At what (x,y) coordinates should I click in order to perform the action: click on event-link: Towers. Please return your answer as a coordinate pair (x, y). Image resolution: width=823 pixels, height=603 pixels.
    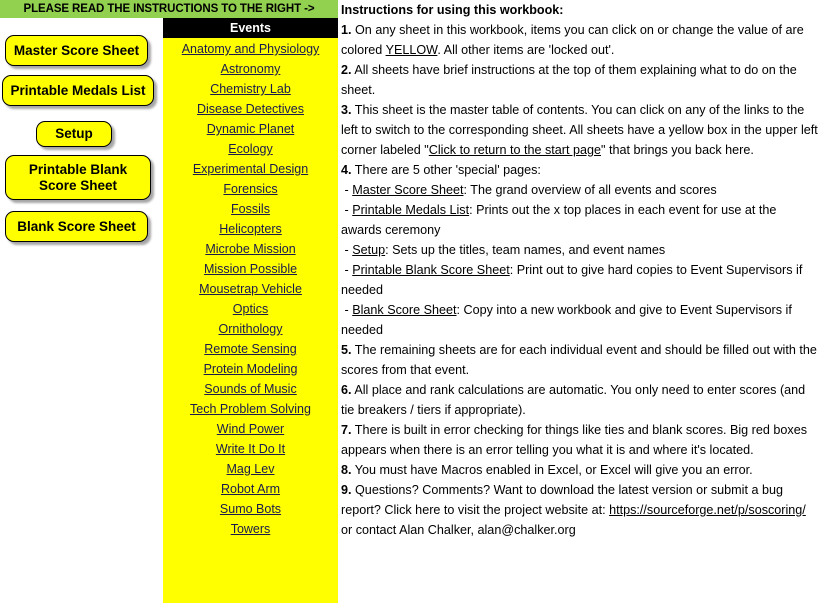
    Looking at the image, I should click on (250, 529).